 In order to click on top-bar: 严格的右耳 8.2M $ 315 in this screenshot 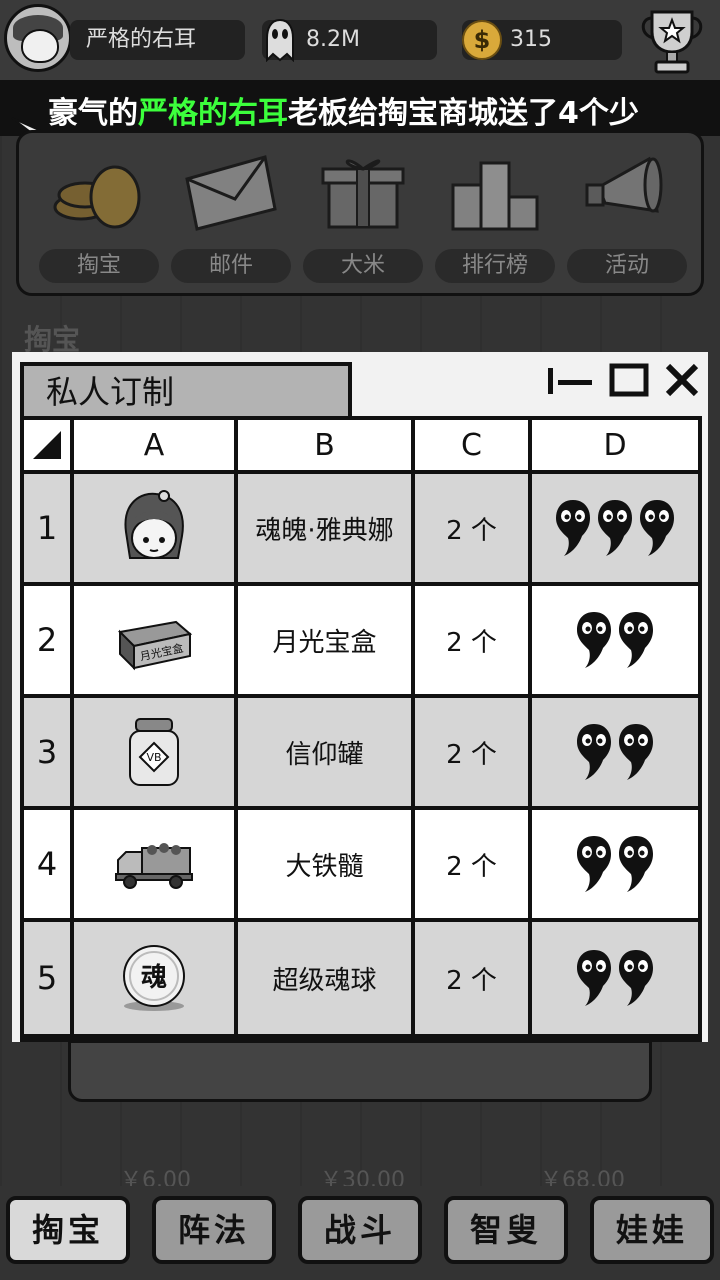, I will do `click(360, 40)`.